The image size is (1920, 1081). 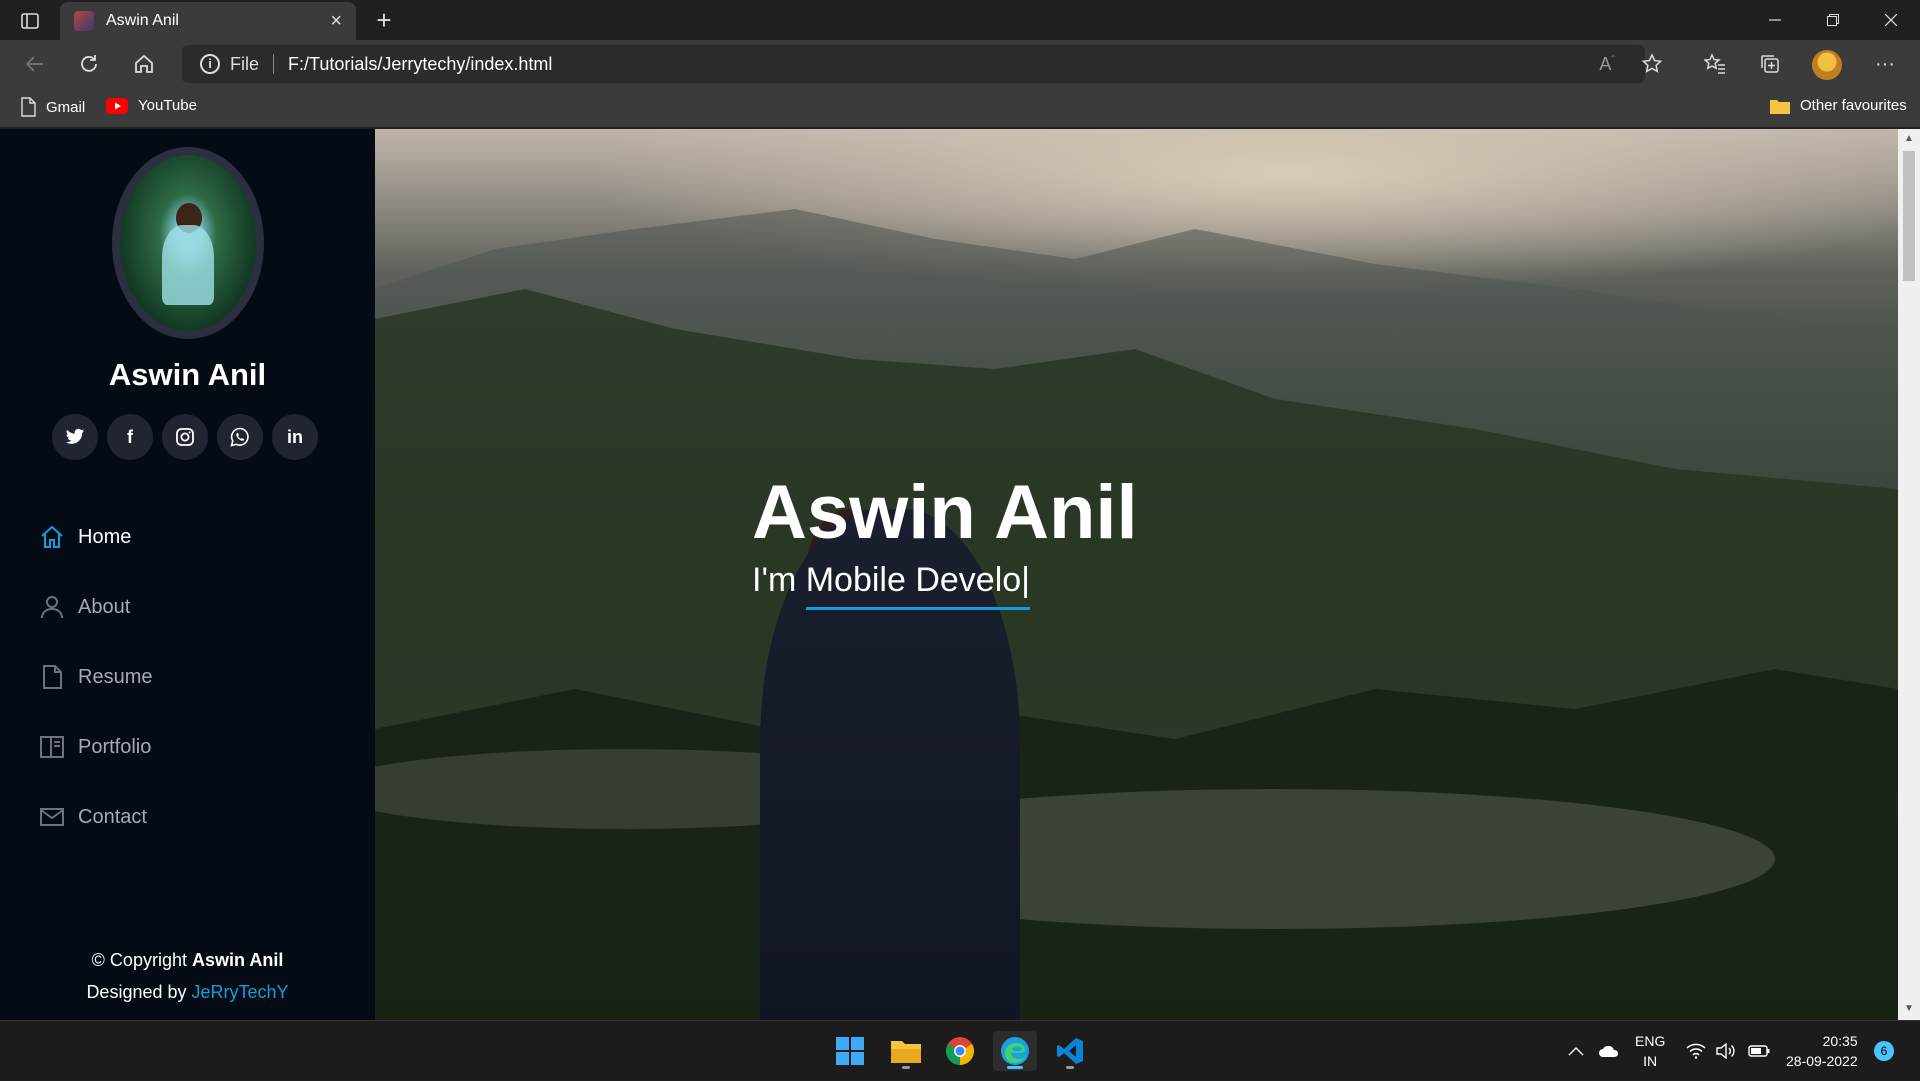 What do you see at coordinates (1833, 20) in the screenshot?
I see `restore-button` at bounding box center [1833, 20].